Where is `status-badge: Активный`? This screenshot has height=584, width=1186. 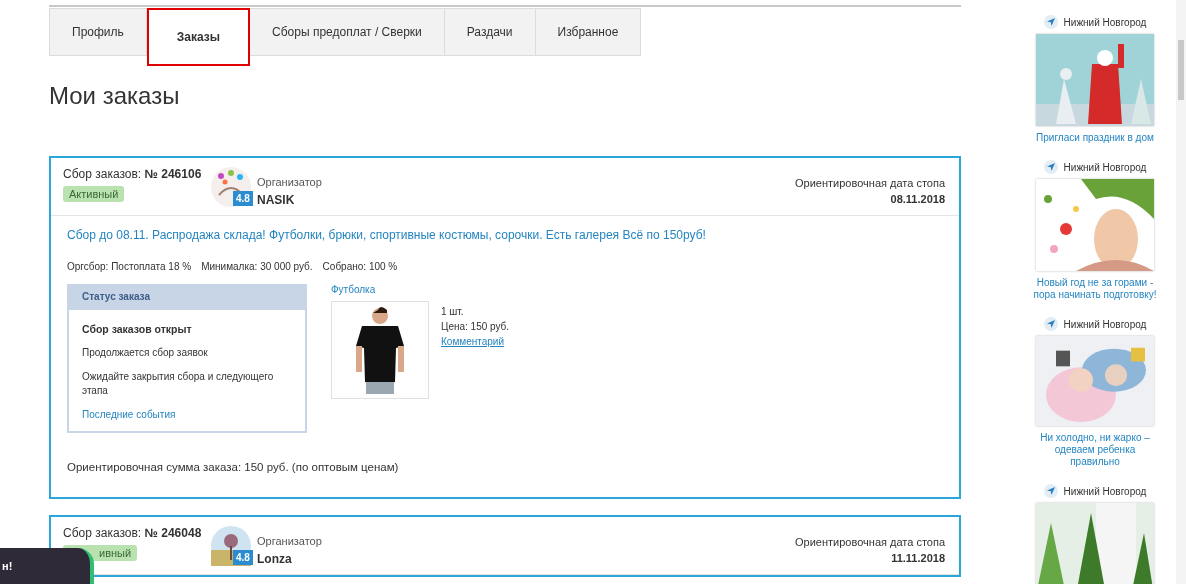
status-badge: Активный is located at coordinates (94, 194).